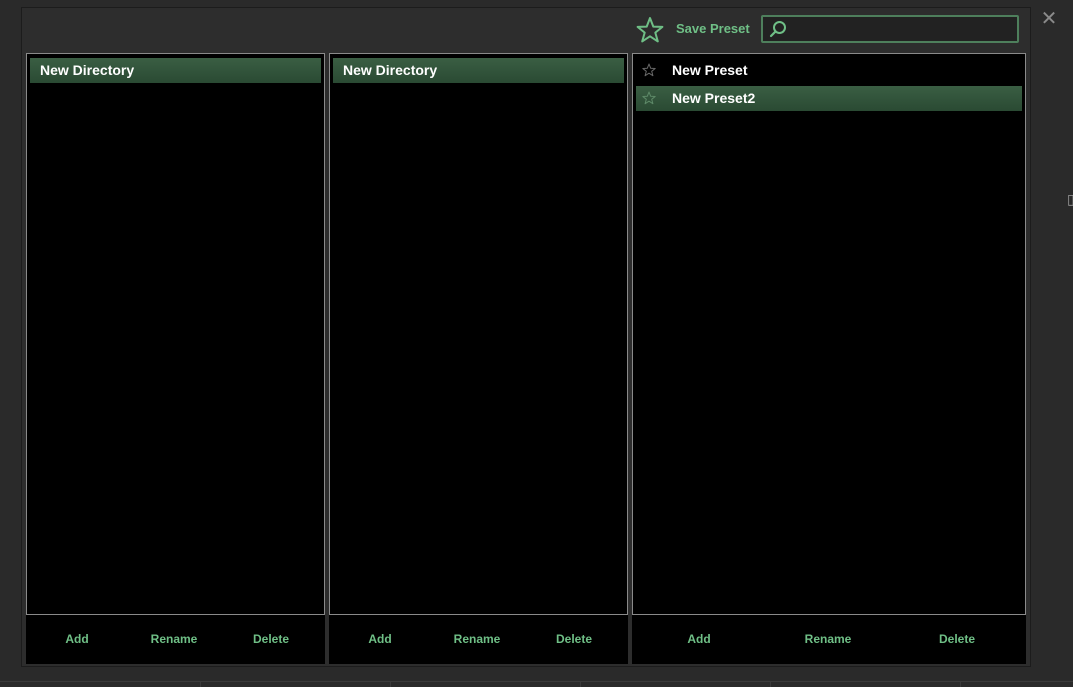 The height and width of the screenshot is (687, 1073). I want to click on search-field, so click(890, 29).